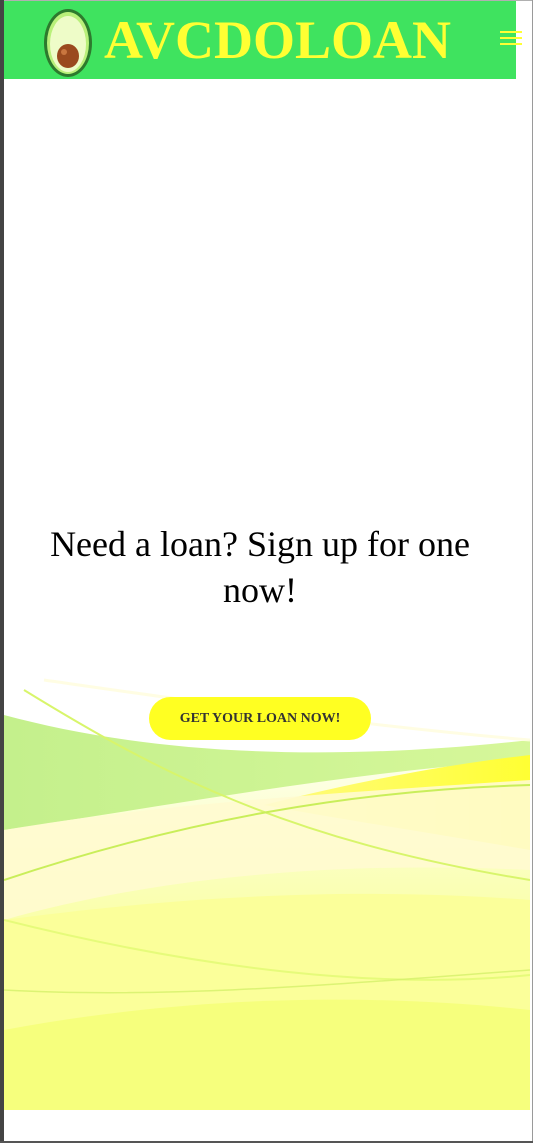 Image resolution: width=533 pixels, height=1143 pixels. Describe the element at coordinates (260, 718) in the screenshot. I see `get-loan-button: GET YOUR LOAN NOW!` at that location.